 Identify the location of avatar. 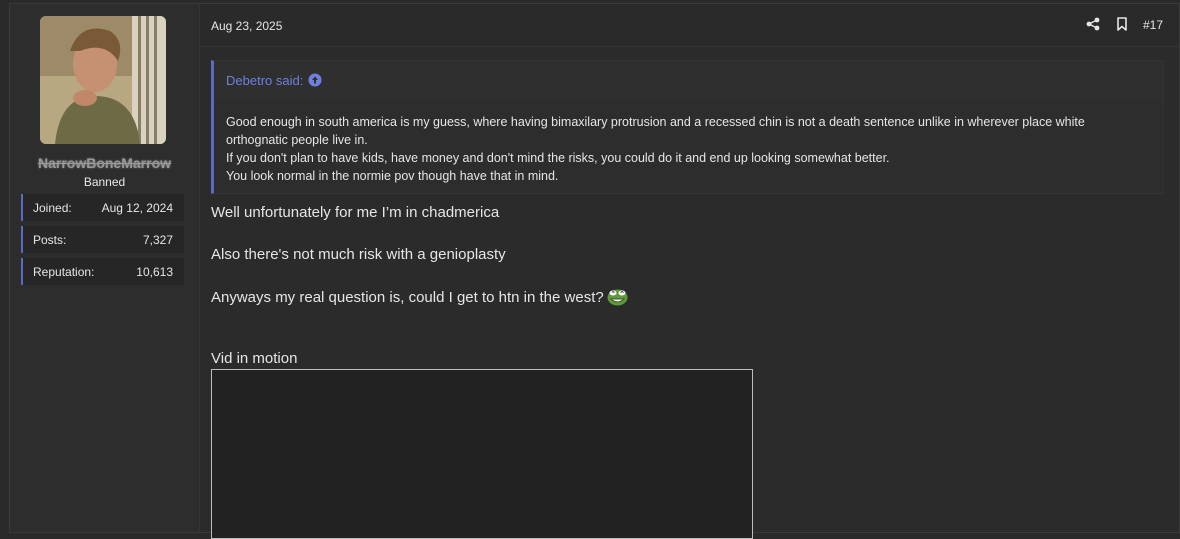
(103, 80).